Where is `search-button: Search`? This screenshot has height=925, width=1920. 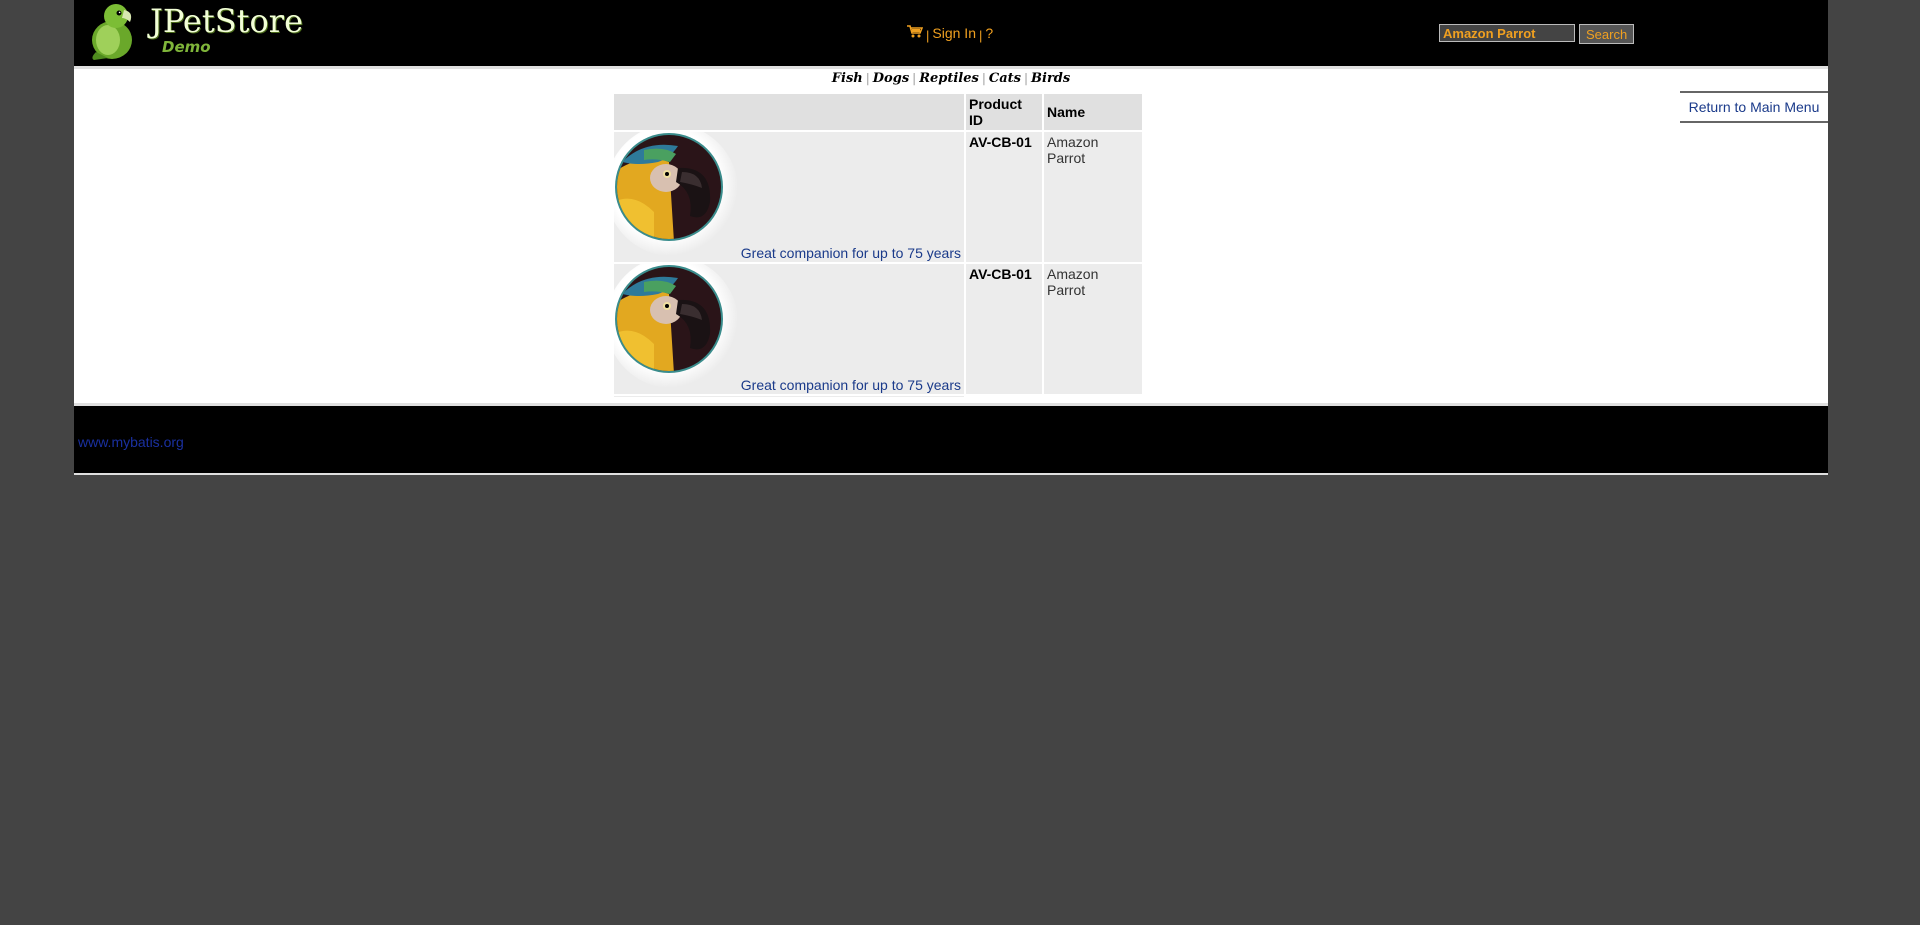 search-button: Search is located at coordinates (1607, 34).